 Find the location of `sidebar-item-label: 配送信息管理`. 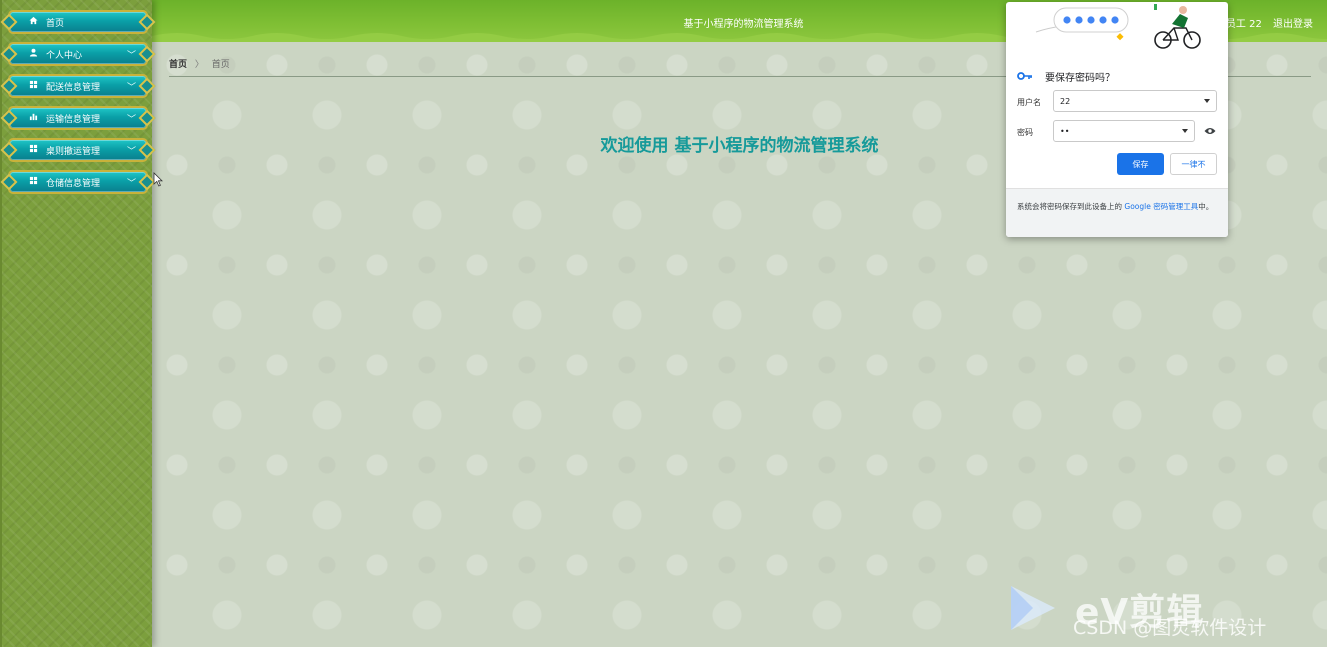

sidebar-item-label: 配送信息管理 is located at coordinates (73, 87).